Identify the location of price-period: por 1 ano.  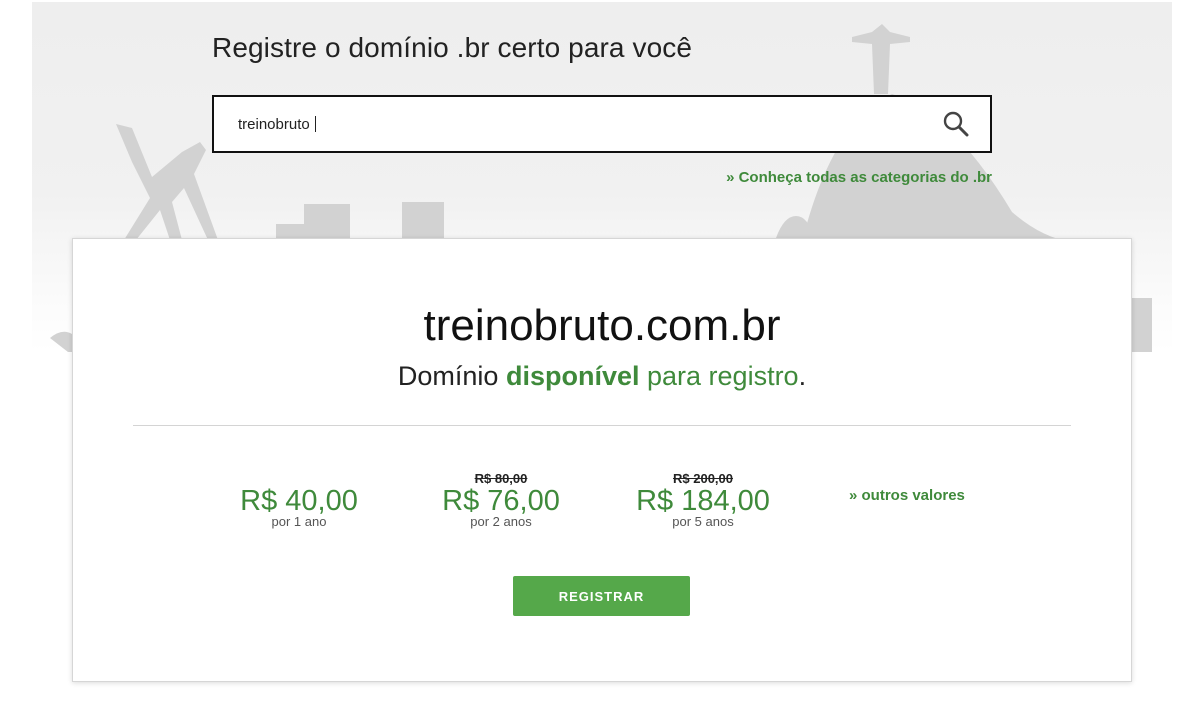
(299, 521).